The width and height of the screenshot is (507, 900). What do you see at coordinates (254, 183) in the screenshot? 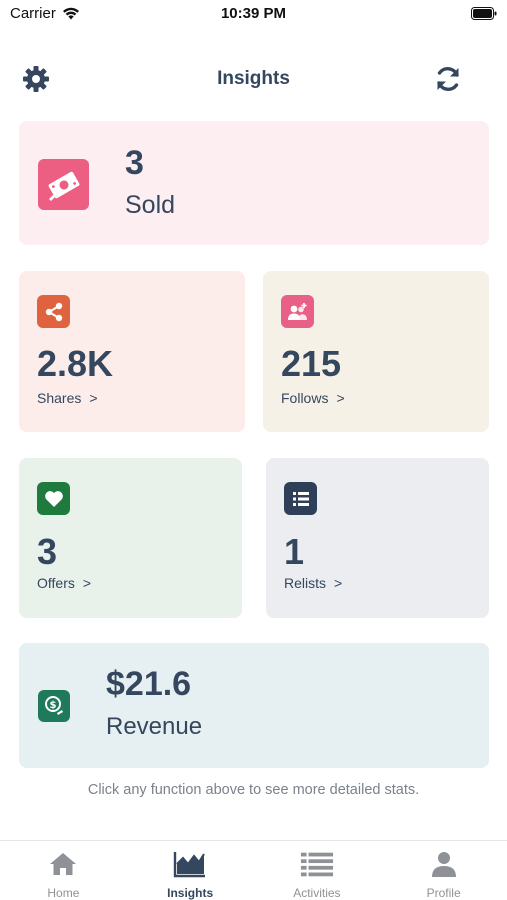
I see `sold-card: 3 Sold` at bounding box center [254, 183].